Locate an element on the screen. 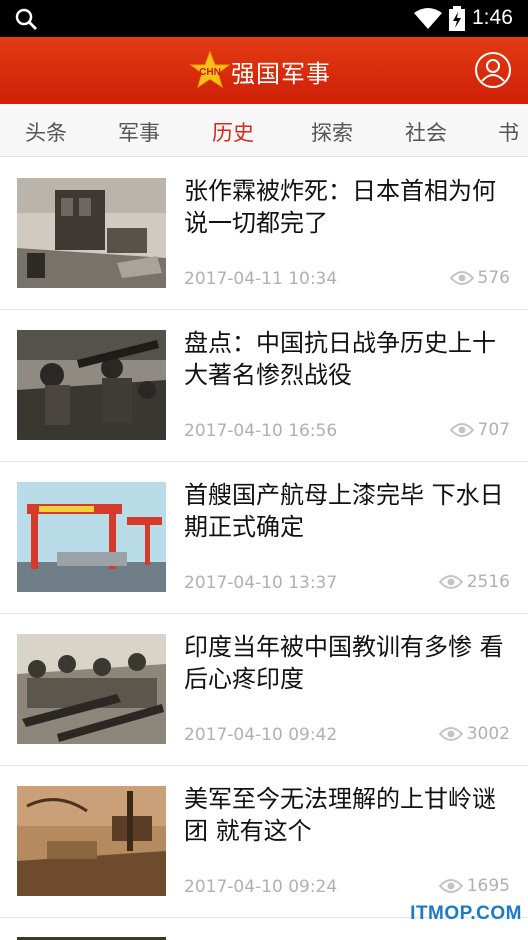  article-title: 盘点：中国抗日战争历史上十大著名惨烈战役 is located at coordinates (347, 359).